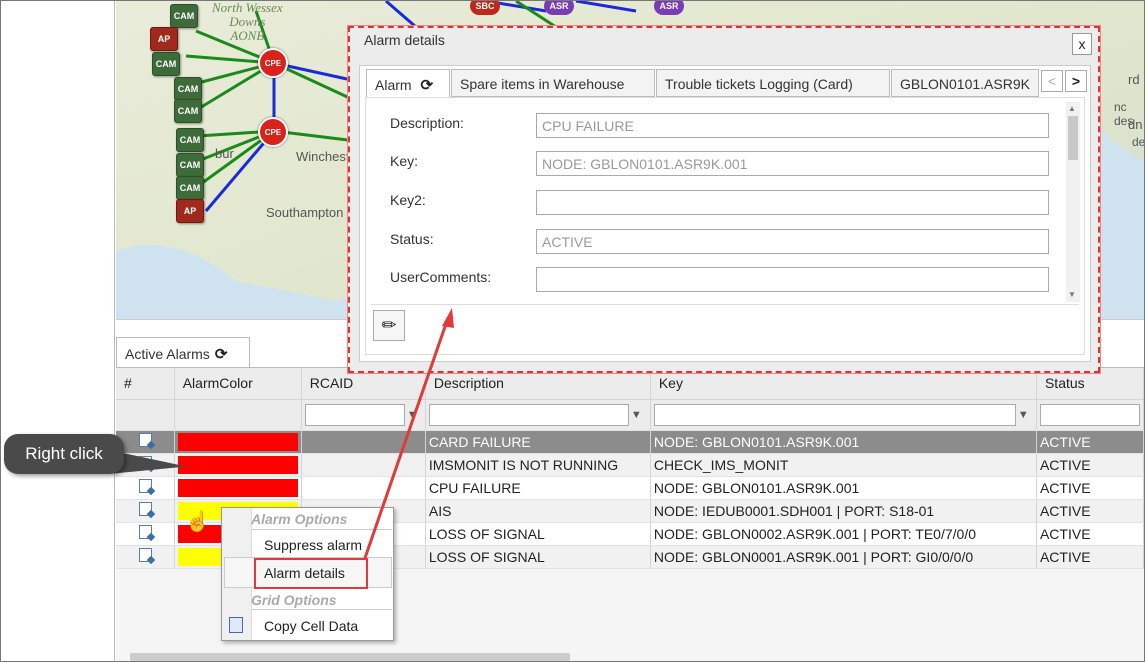 Image resolution: width=1145 pixels, height=662 pixels. Describe the element at coordinates (538, 465) in the screenshot. I see `description-cell: IMSMONIT IS NOT RUNNING` at that location.